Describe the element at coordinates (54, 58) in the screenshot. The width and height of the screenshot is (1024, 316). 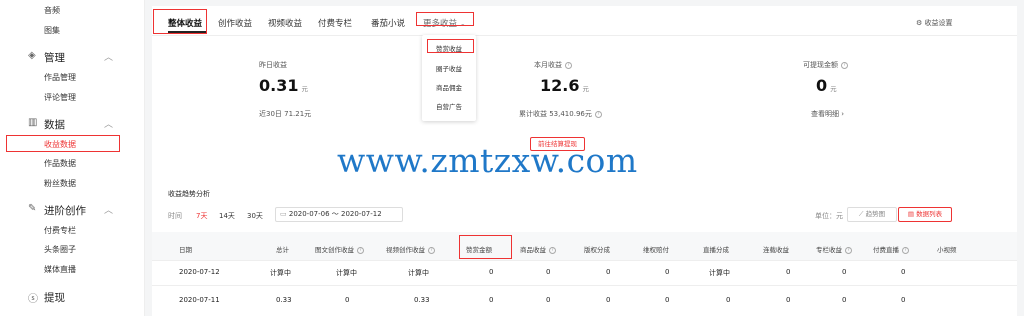
I see `sidebar-group-label: 管理` at that location.